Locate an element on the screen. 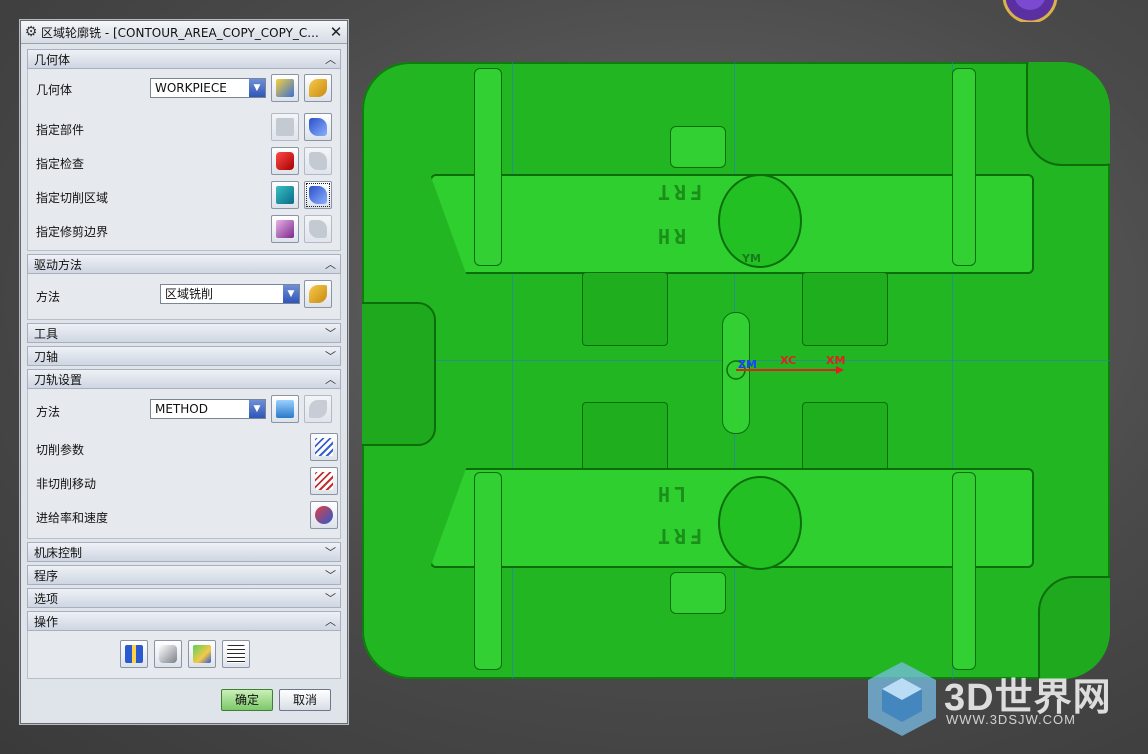  cancel-button: 取消 is located at coordinates (305, 700).